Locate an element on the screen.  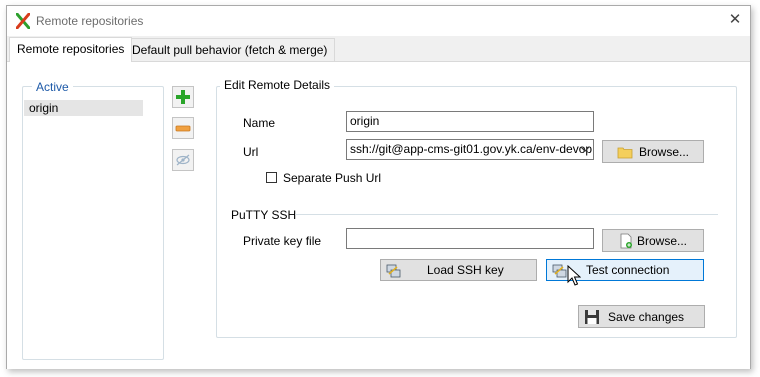
remove-remote-button is located at coordinates (183, 128).